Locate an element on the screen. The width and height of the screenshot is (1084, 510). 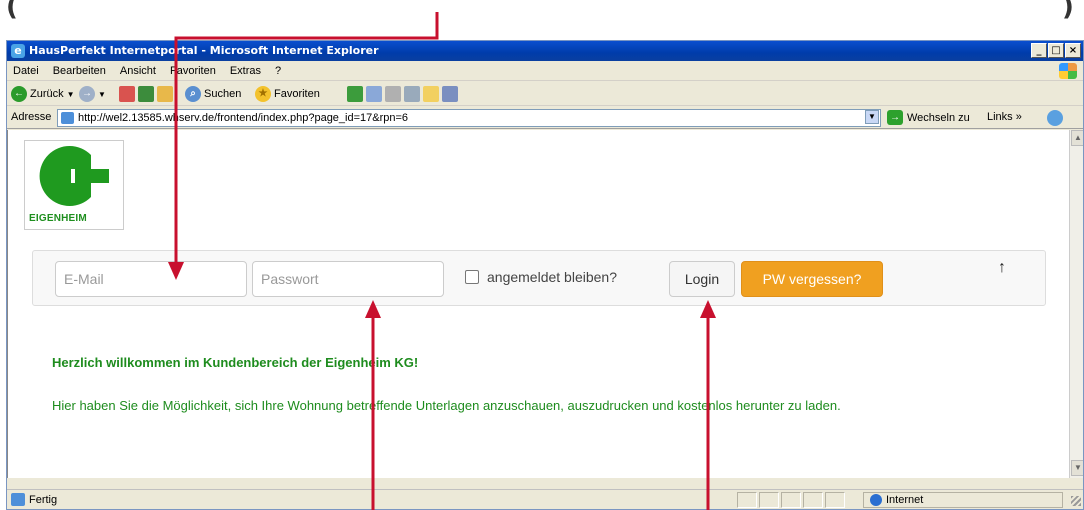
tools-icon is located at coordinates (1055, 118).